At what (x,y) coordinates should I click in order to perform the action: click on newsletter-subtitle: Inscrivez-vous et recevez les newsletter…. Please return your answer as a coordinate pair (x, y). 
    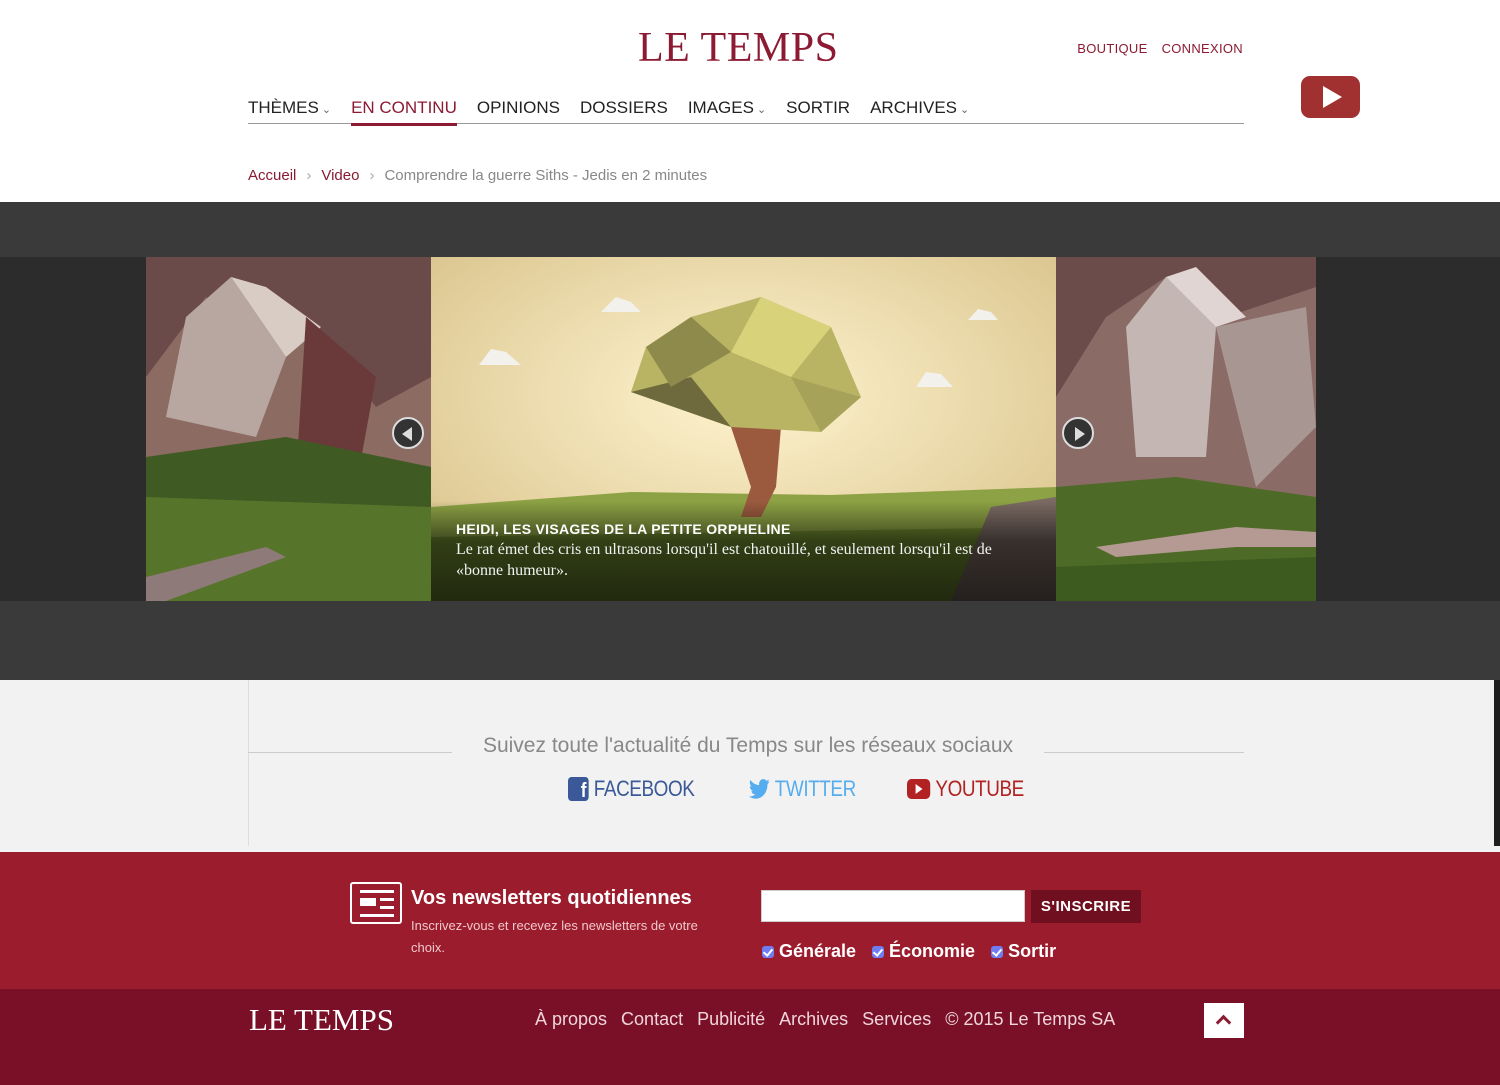
    Looking at the image, I should click on (554, 936).